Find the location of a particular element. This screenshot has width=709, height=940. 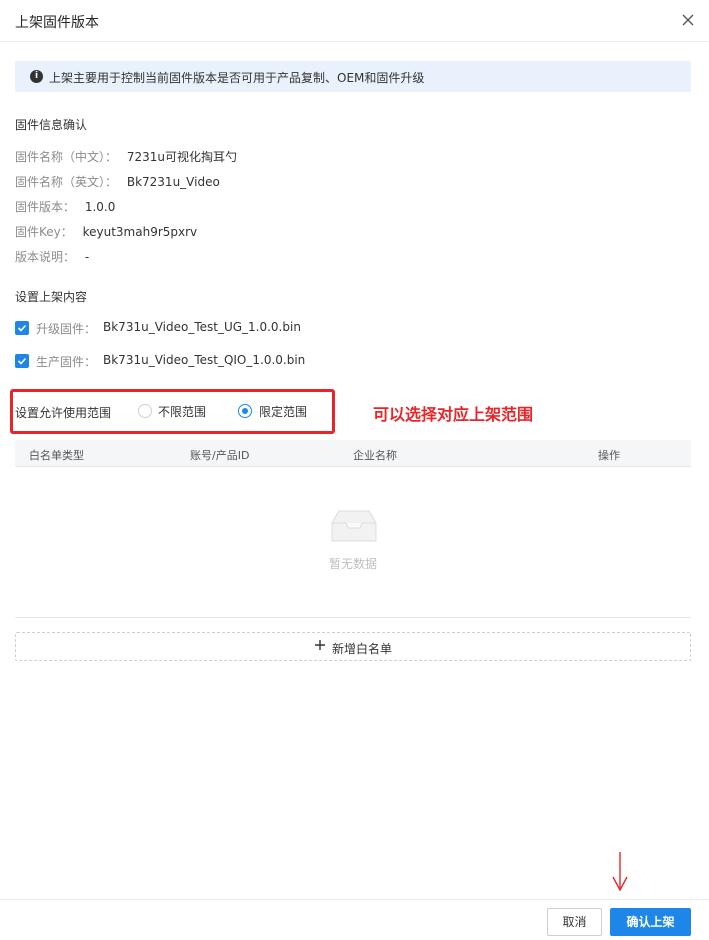

upgrade-firmware-item: 升级固件： Bk731u_Video_Test_UG_1.0.0.bin is located at coordinates (165, 328).